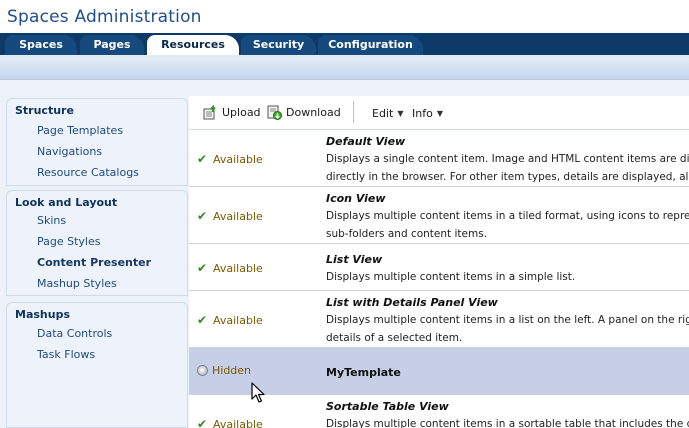  What do you see at coordinates (407, 234) in the screenshot?
I see `item-description: sub-folders and content items.` at bounding box center [407, 234].